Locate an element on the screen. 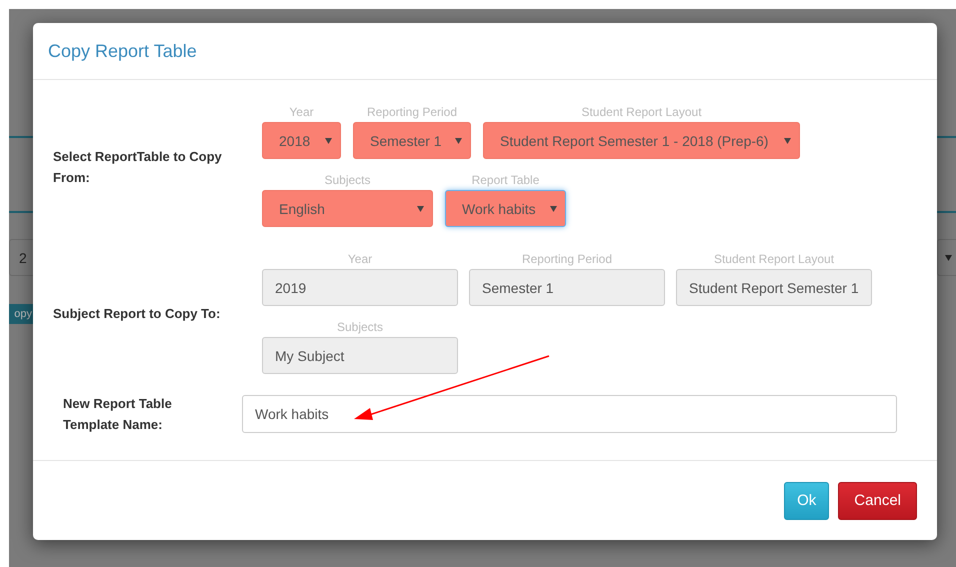 This screenshot has height=567, width=956. cancel-button: Cancel is located at coordinates (877, 501).